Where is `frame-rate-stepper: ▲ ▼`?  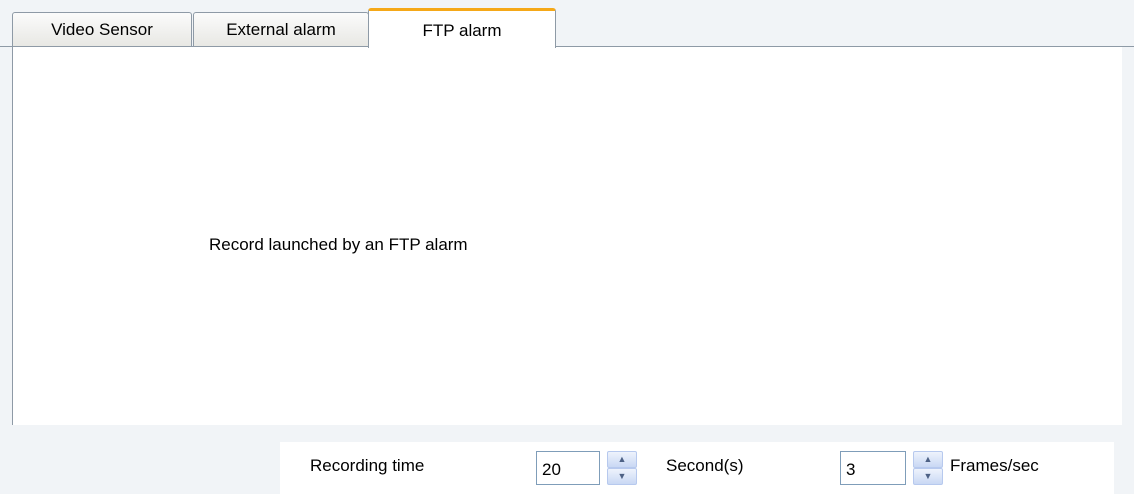
frame-rate-stepper: ▲ ▼ is located at coordinates (928, 468).